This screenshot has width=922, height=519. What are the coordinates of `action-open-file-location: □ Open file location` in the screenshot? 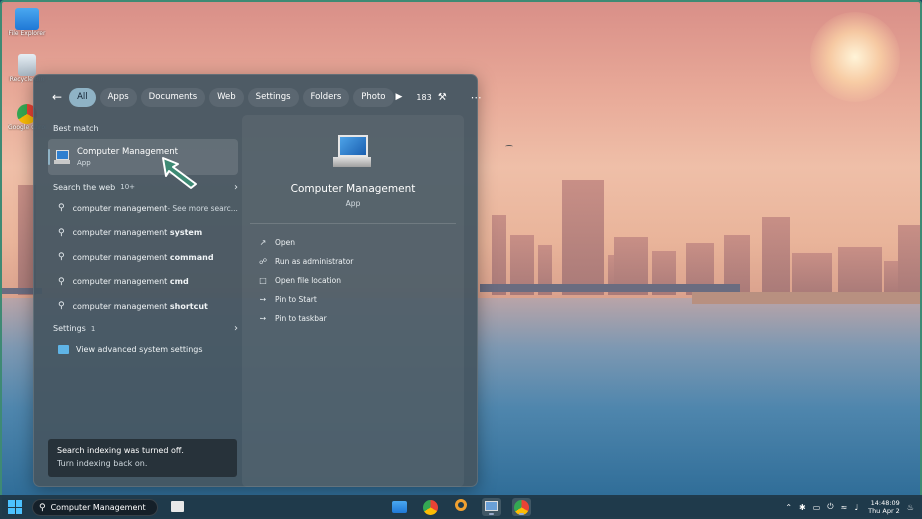 It's located at (305, 280).